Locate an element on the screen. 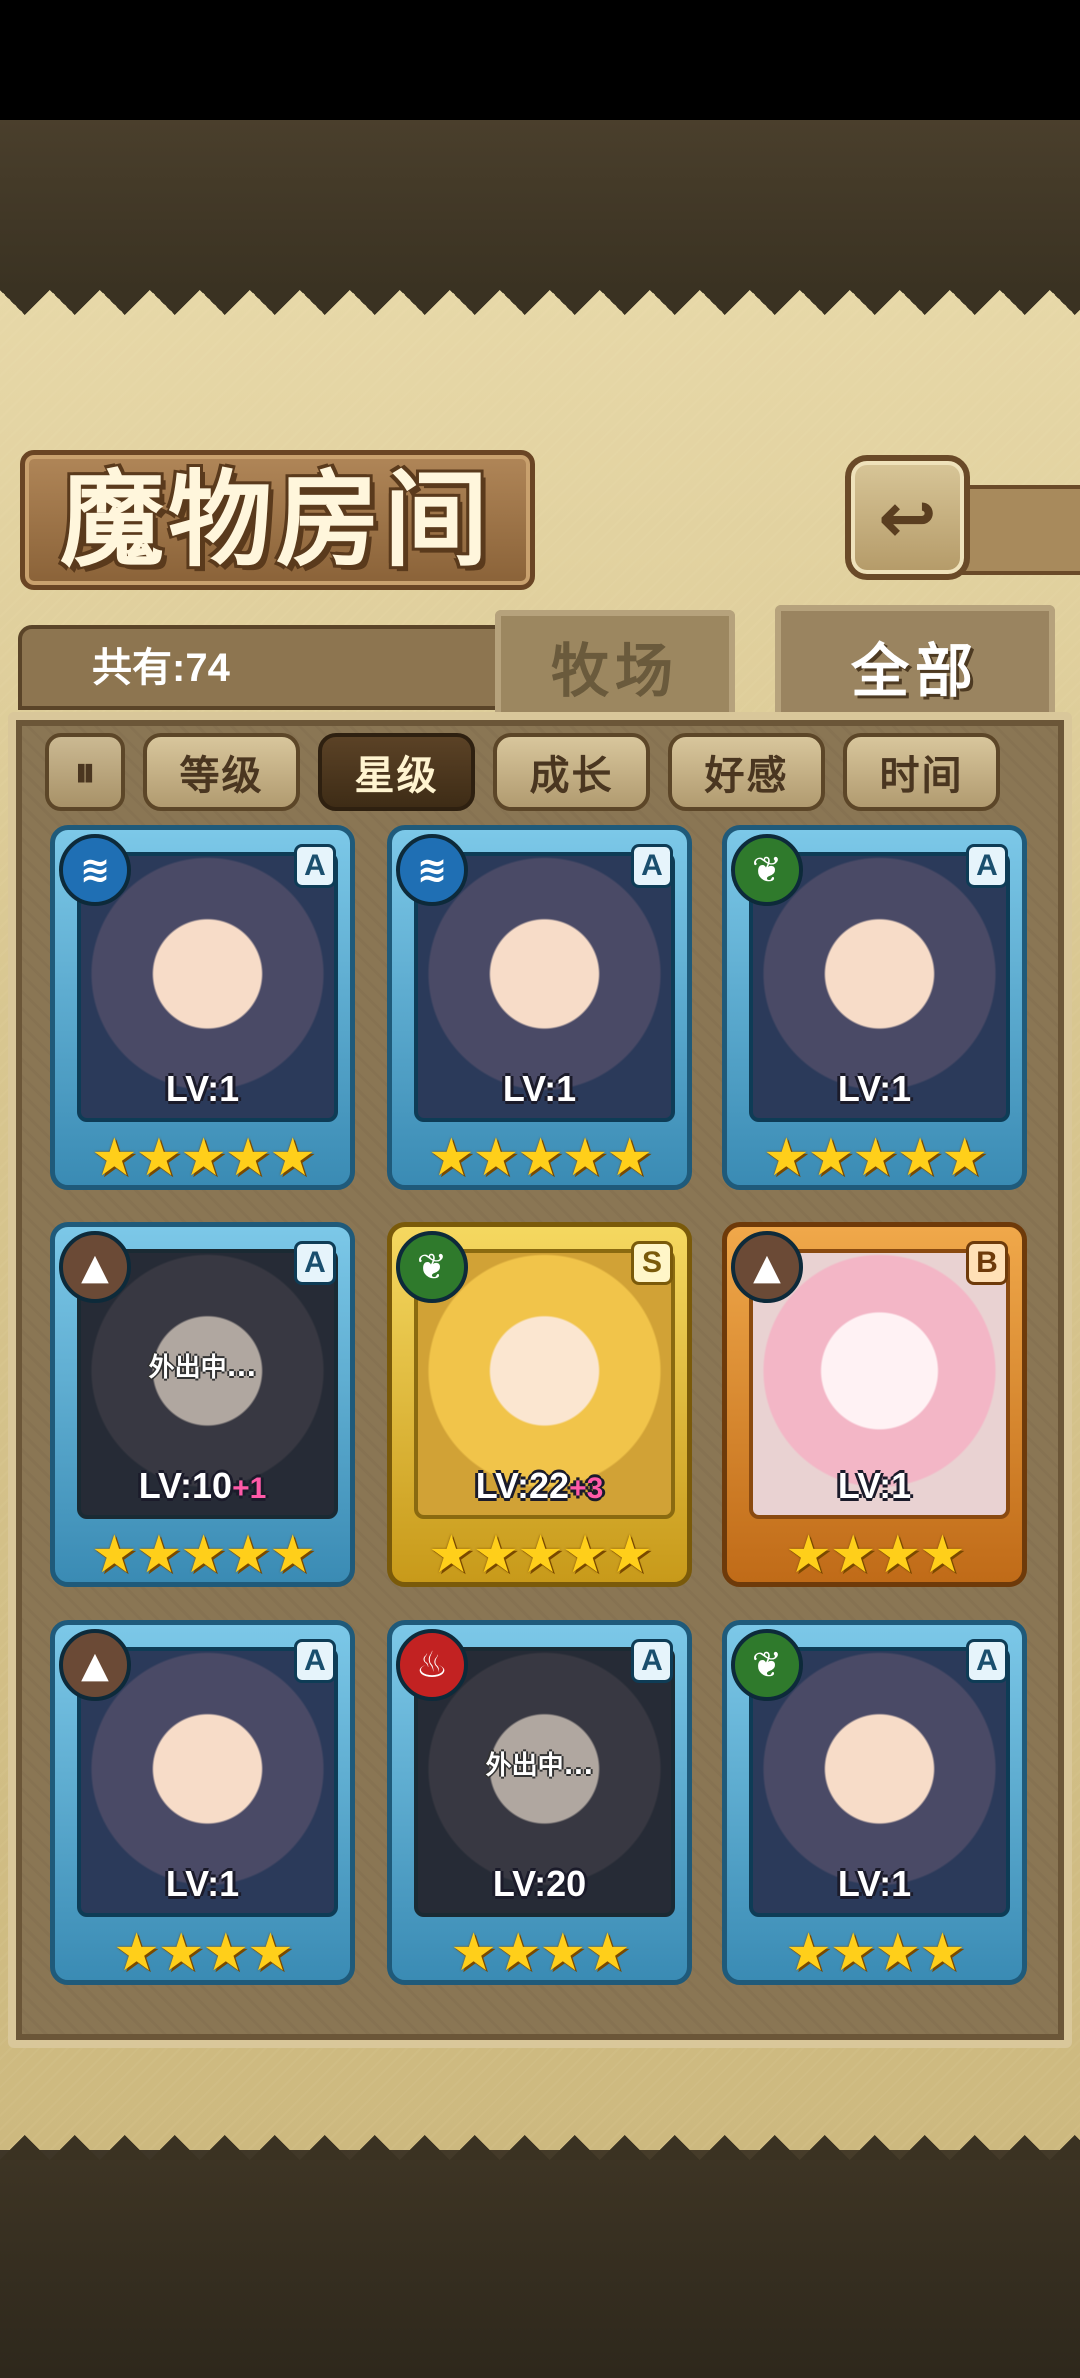 The image size is (1080, 2378). level-value: LV:20 is located at coordinates (539, 1883).